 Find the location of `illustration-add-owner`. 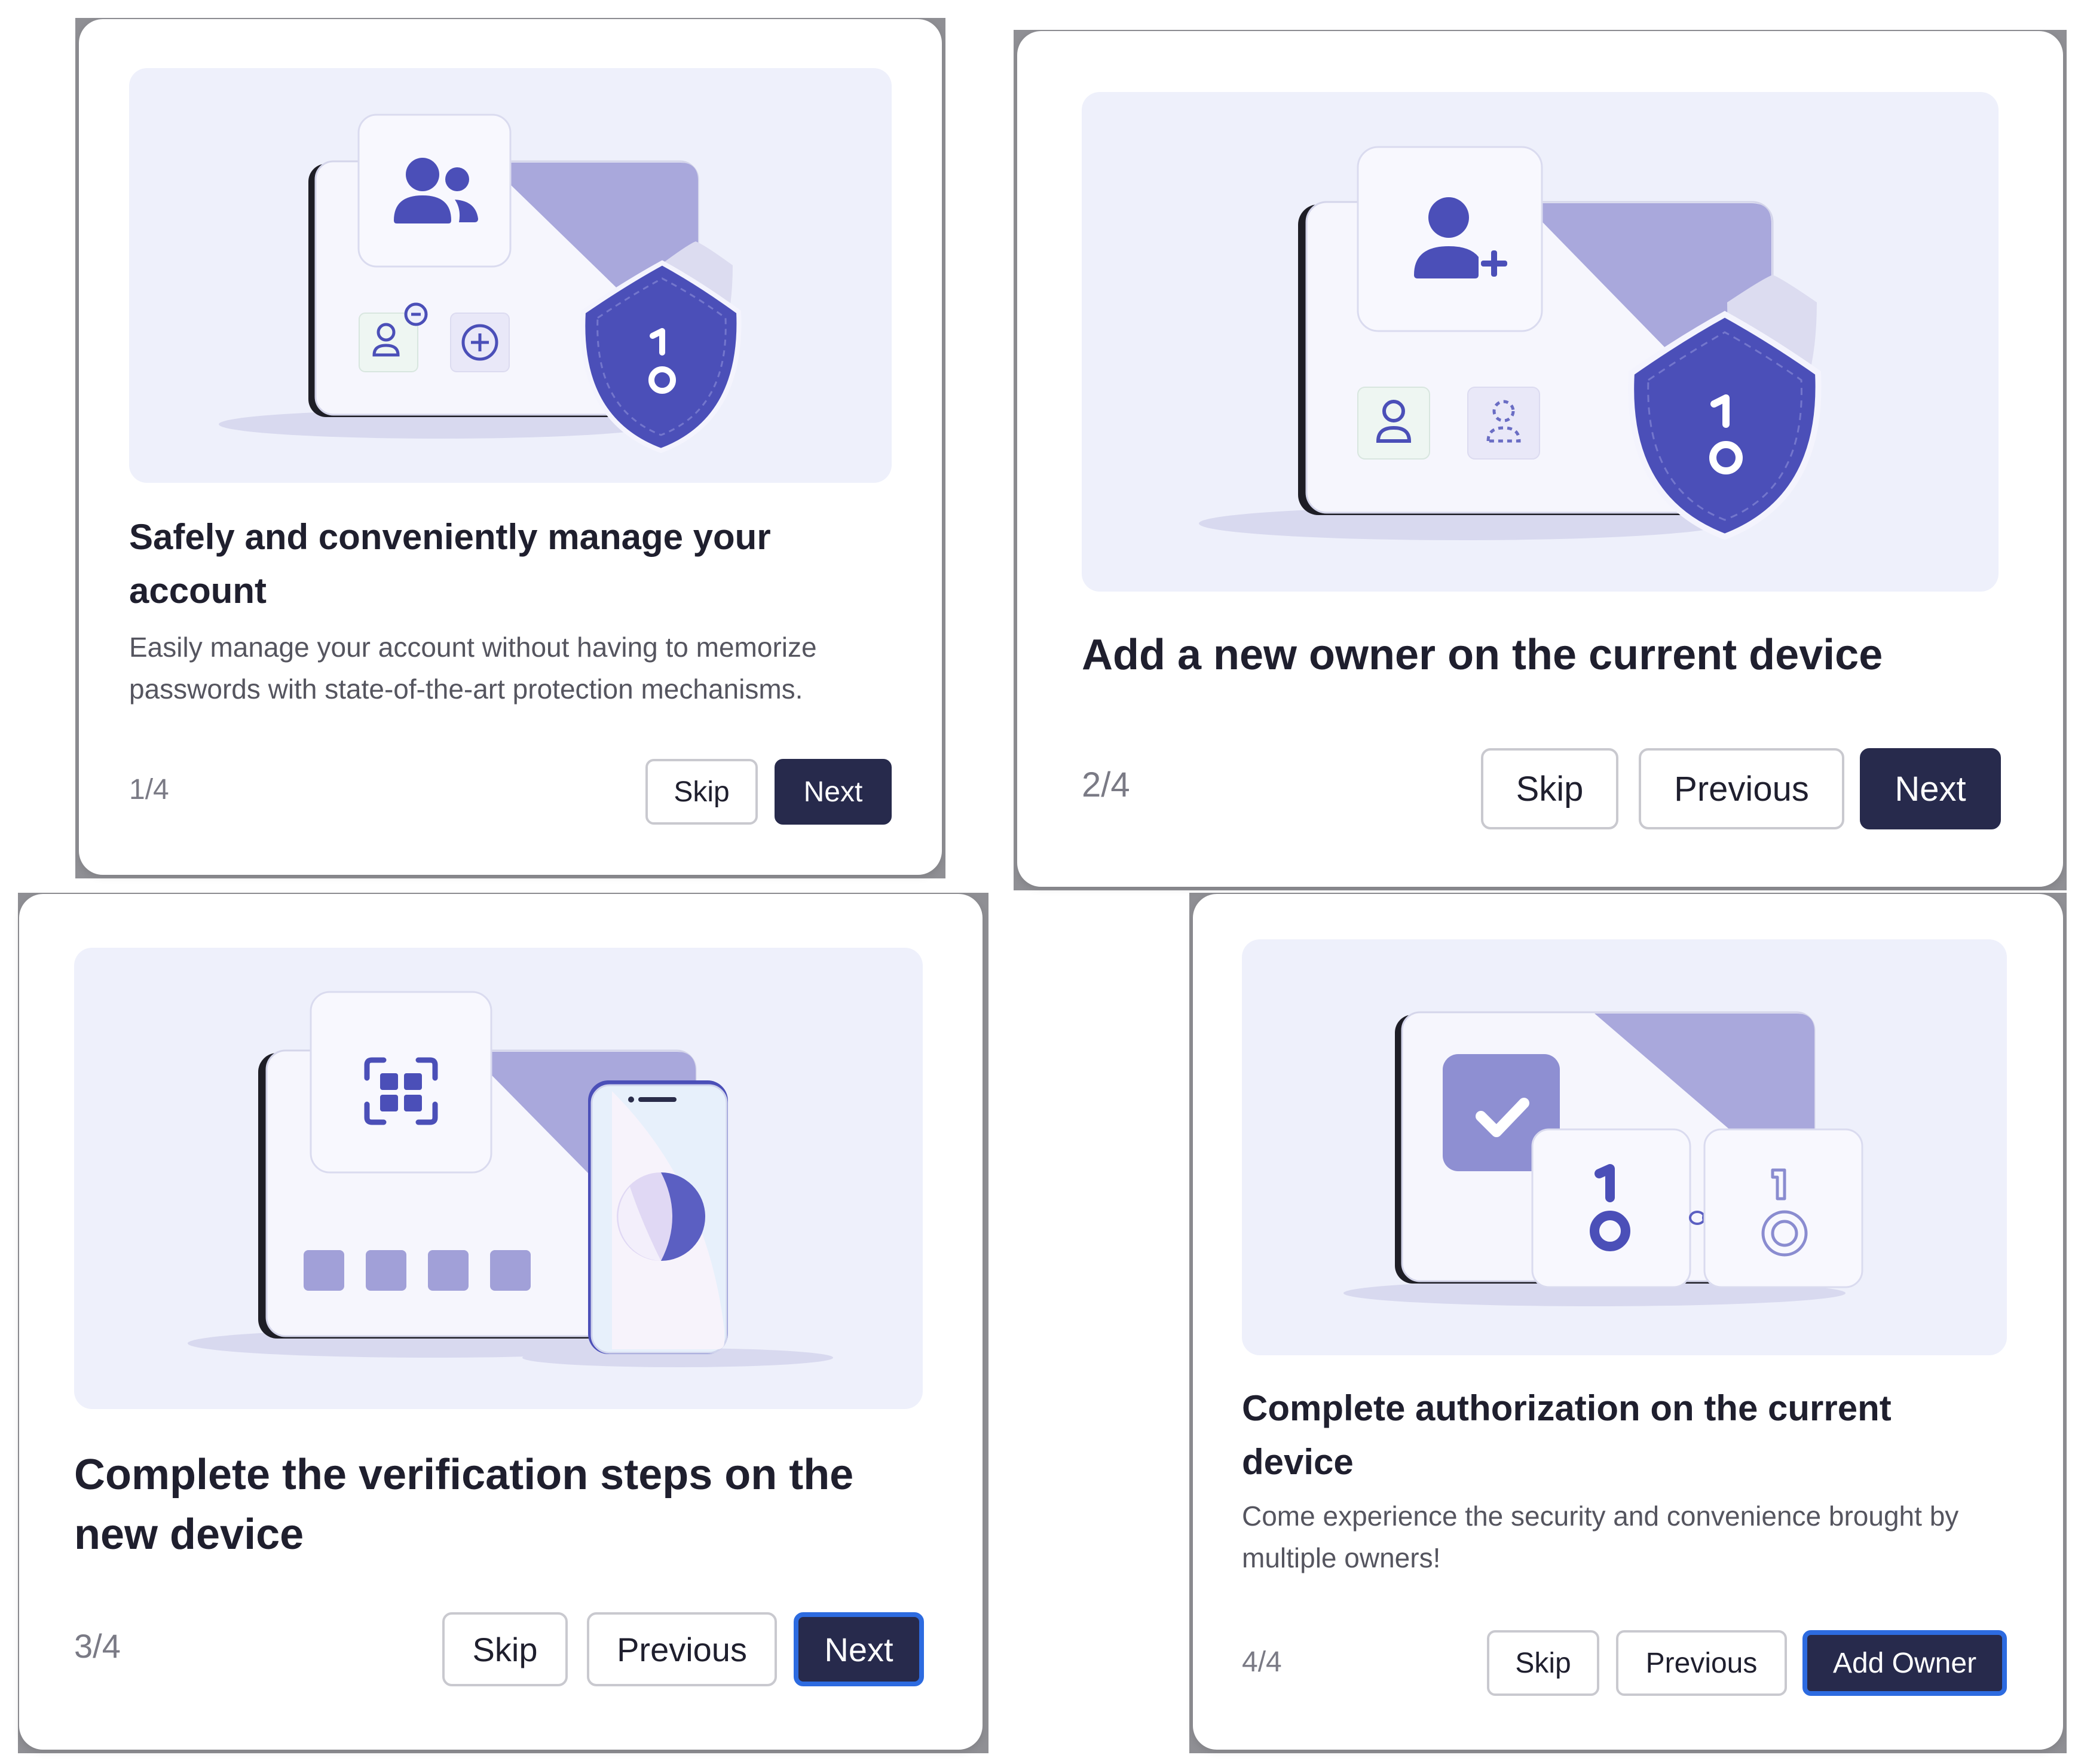

illustration-add-owner is located at coordinates (1540, 342).